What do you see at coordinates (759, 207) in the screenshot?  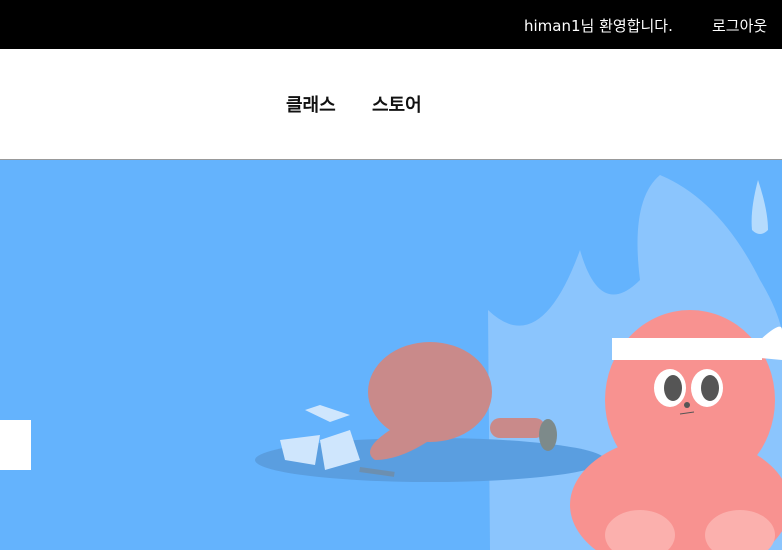 I see `water-drop` at bounding box center [759, 207].